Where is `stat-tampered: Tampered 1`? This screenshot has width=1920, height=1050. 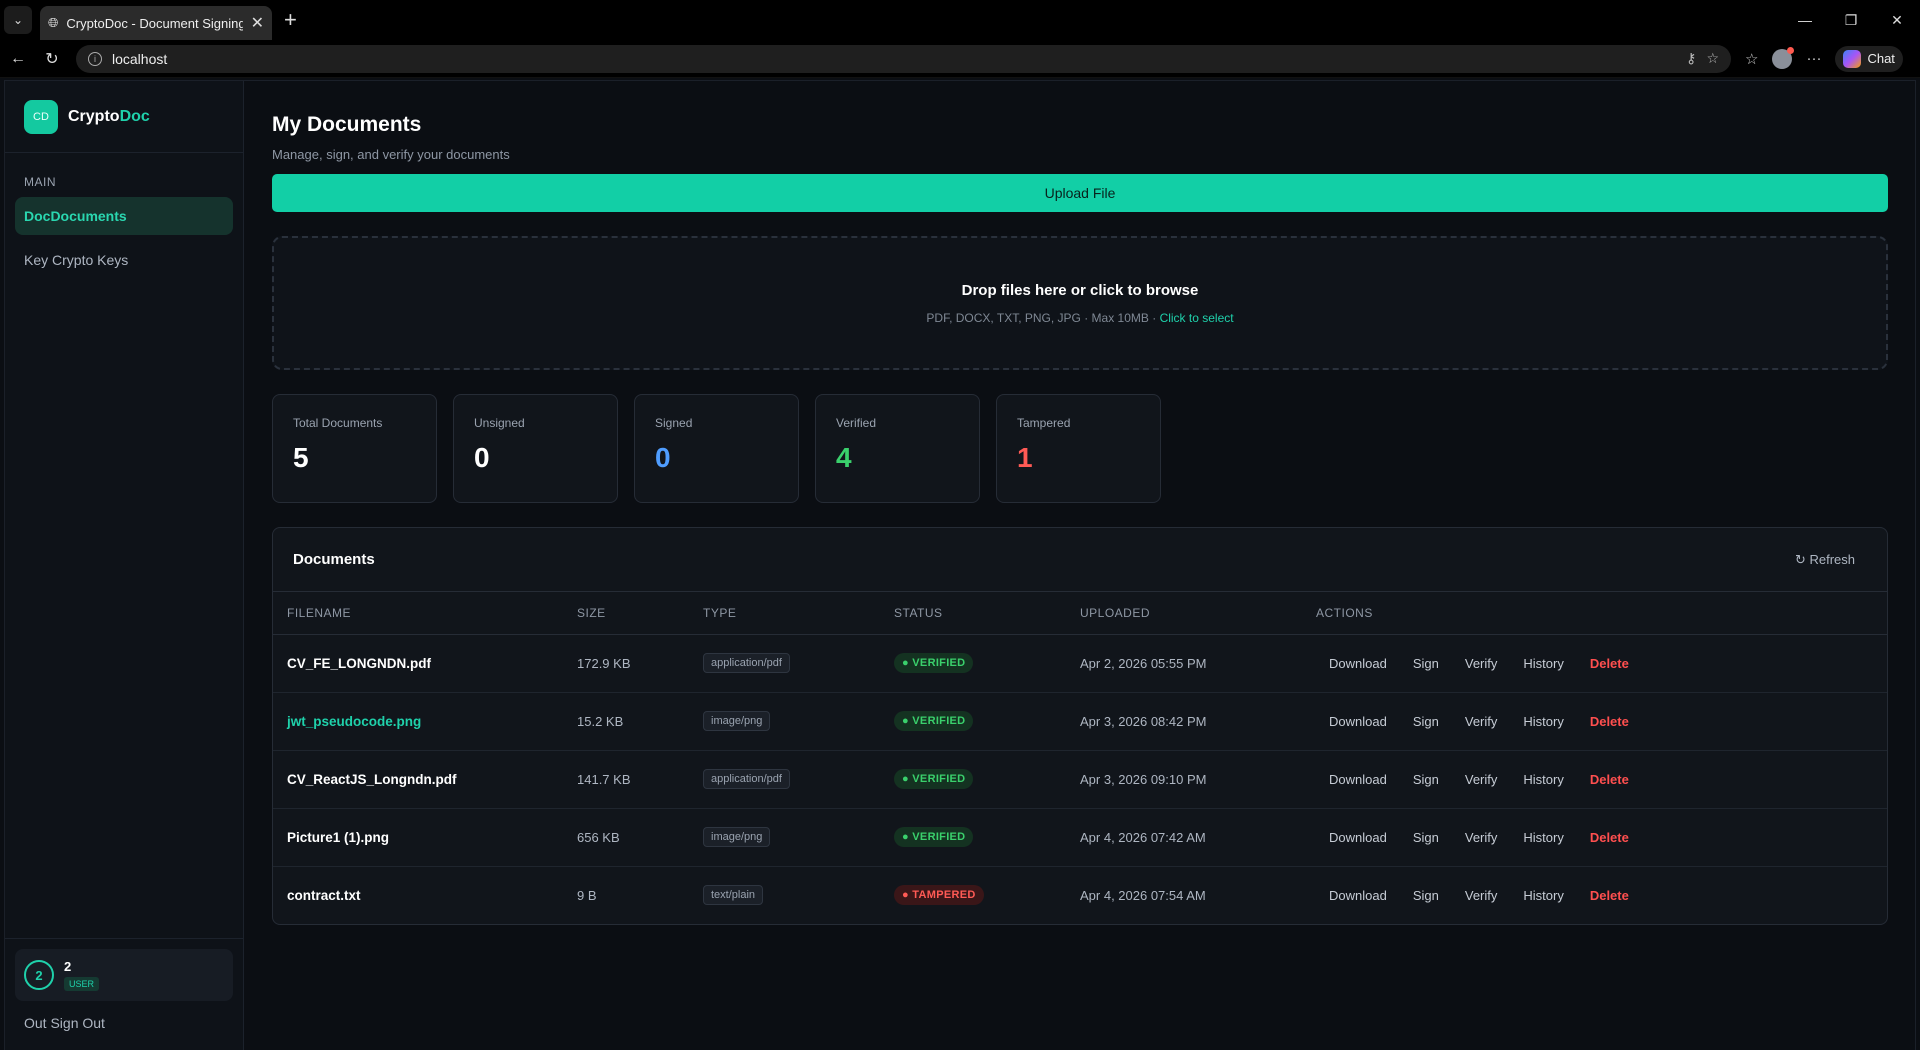 stat-tampered: Tampered 1 is located at coordinates (1078, 448).